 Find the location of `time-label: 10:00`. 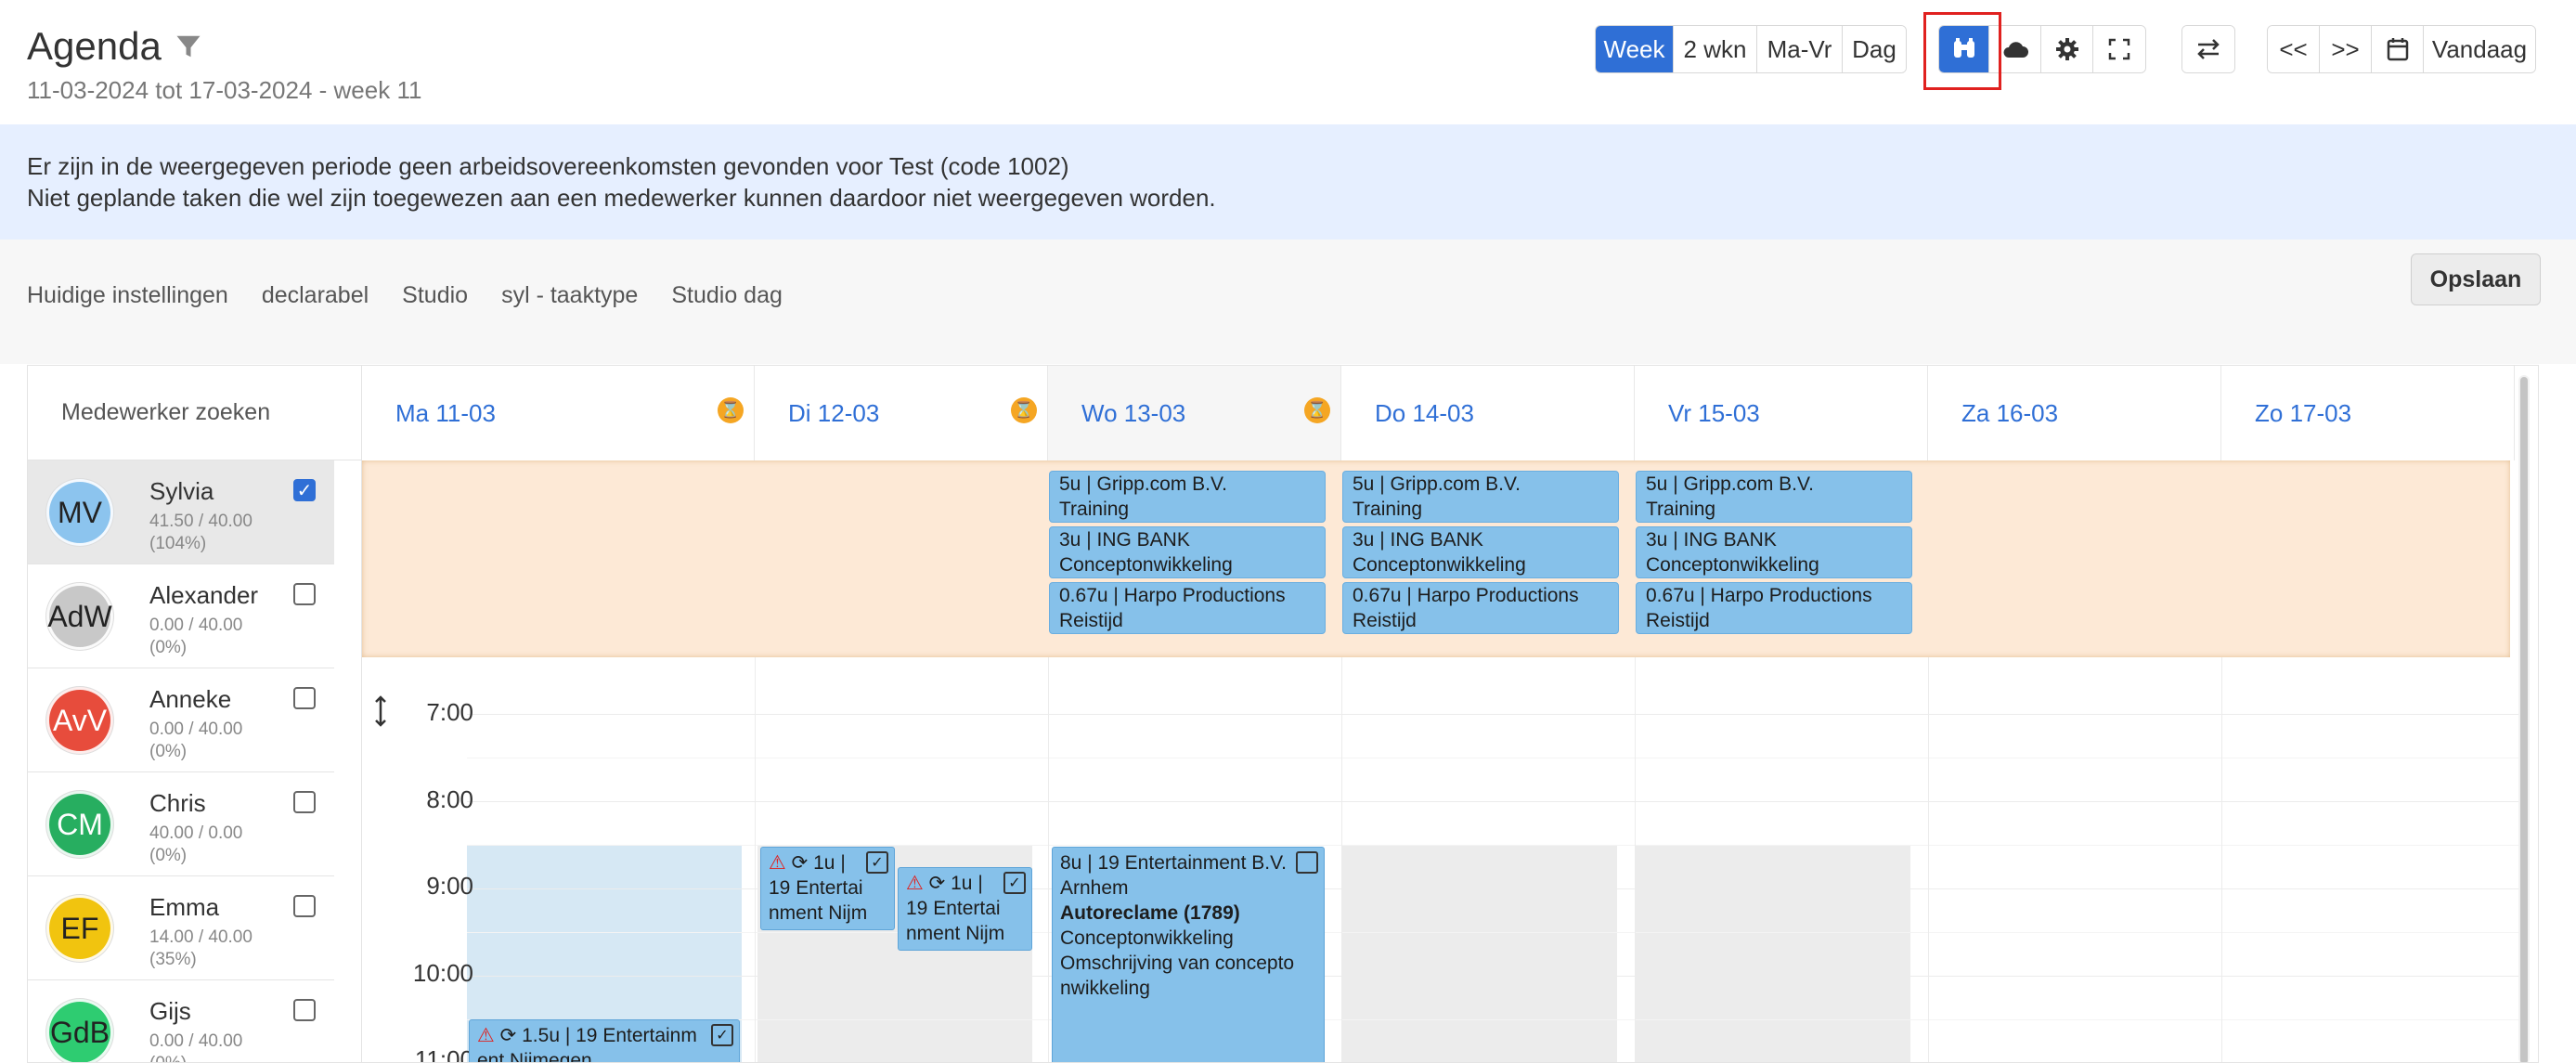

time-label: 10:00 is located at coordinates (442, 973).